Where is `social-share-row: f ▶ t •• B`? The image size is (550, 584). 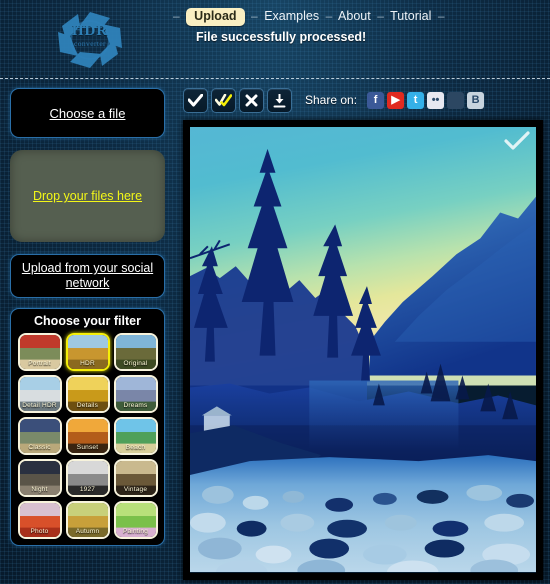 social-share-row: f ▶ t •• B is located at coordinates (427, 98).